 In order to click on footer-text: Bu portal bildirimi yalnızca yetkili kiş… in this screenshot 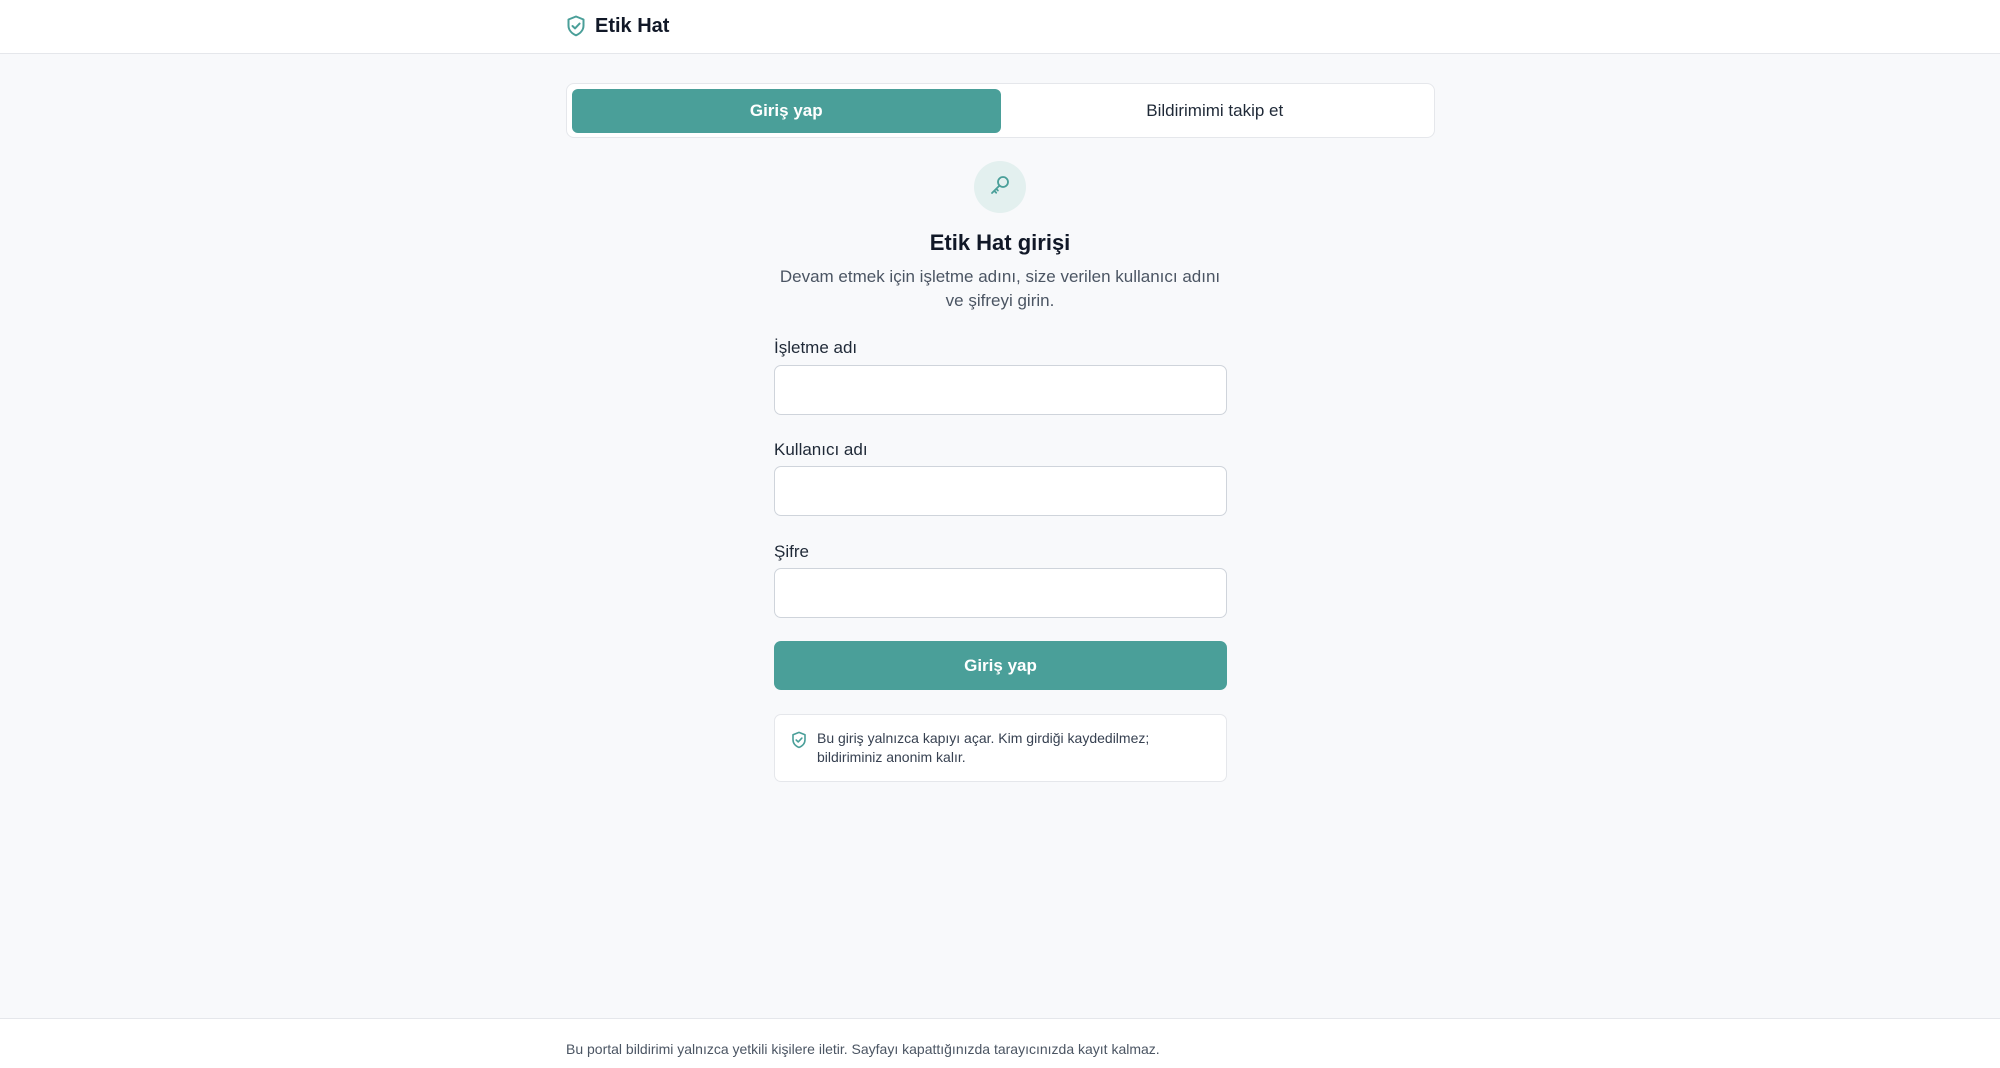, I will do `click(863, 1049)`.